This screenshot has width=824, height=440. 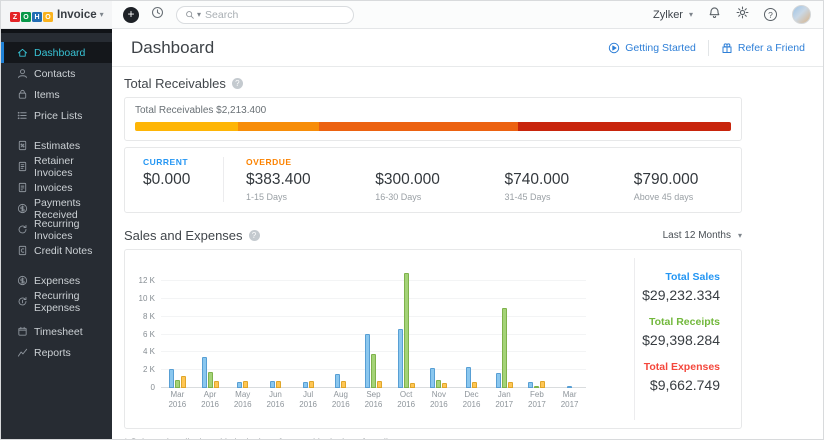 What do you see at coordinates (684, 322) in the screenshot?
I see `total-receipts-label: Total Receipts` at bounding box center [684, 322].